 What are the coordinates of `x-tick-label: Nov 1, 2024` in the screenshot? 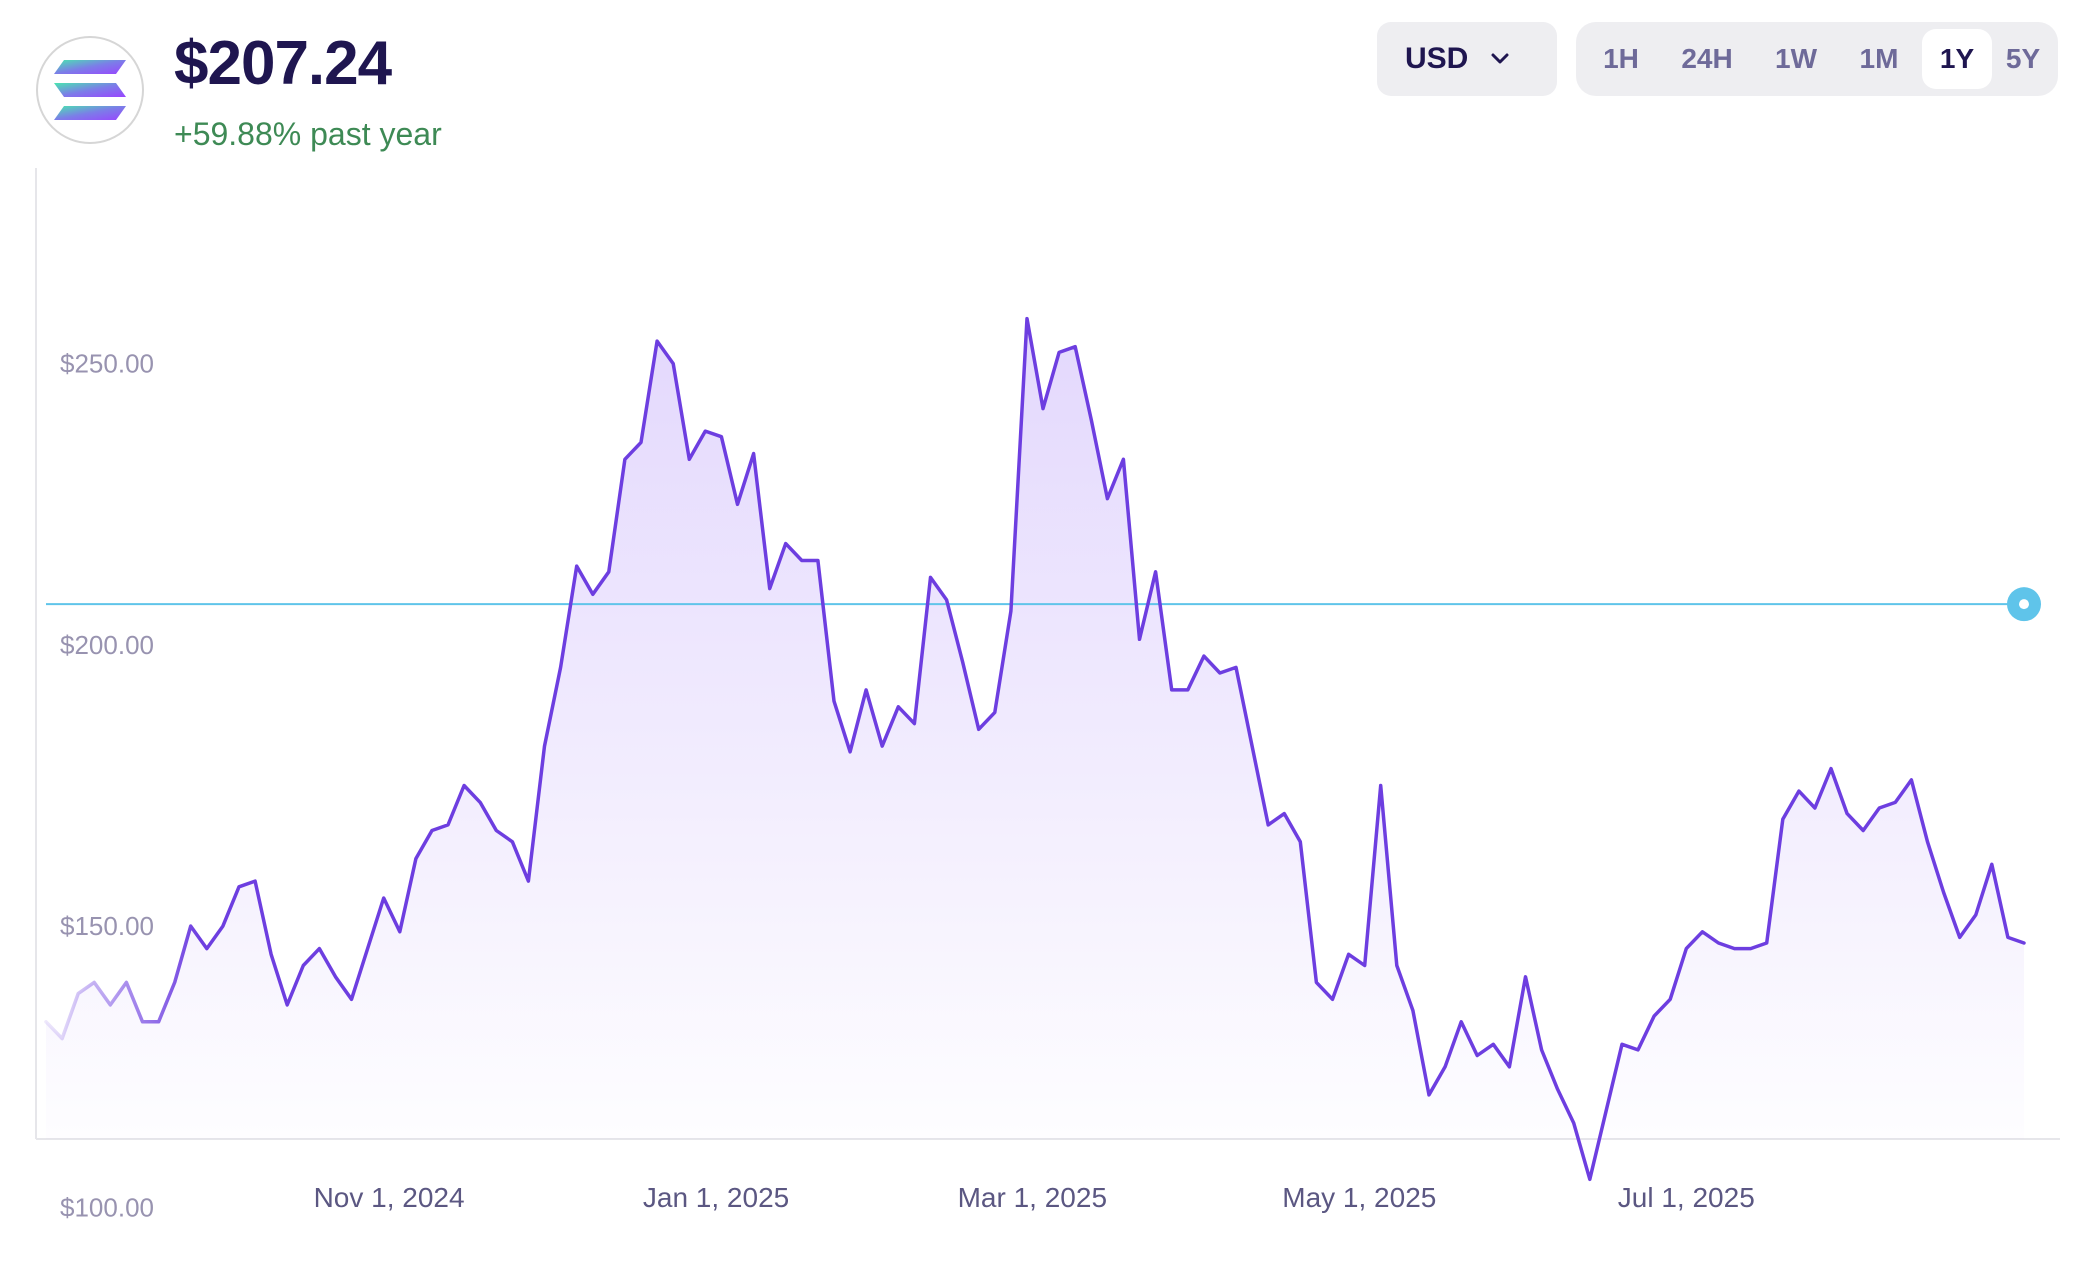 It's located at (389, 1197).